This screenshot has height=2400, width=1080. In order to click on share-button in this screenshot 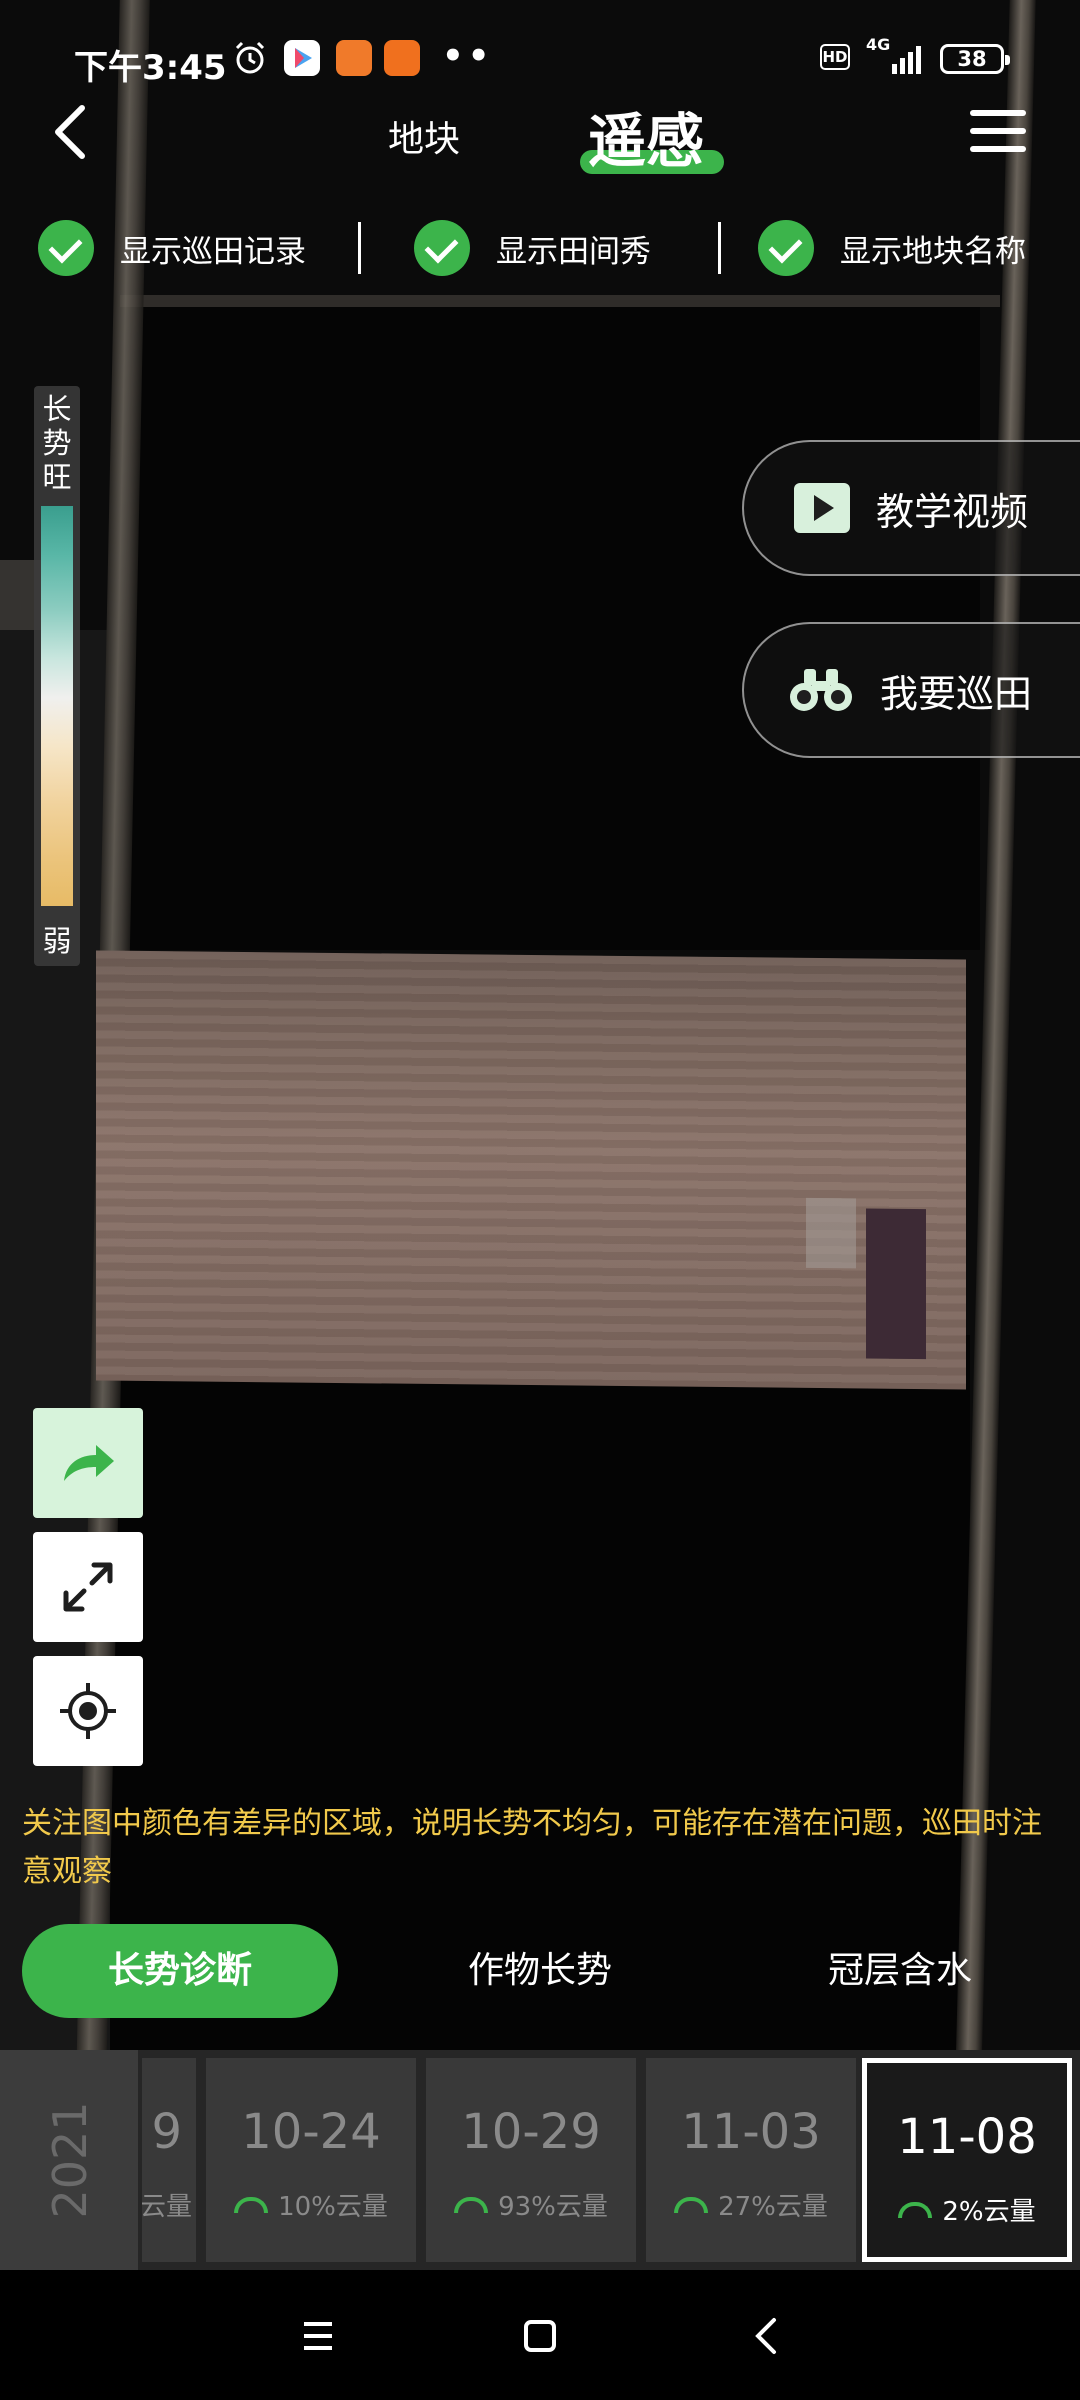, I will do `click(88, 1463)`.